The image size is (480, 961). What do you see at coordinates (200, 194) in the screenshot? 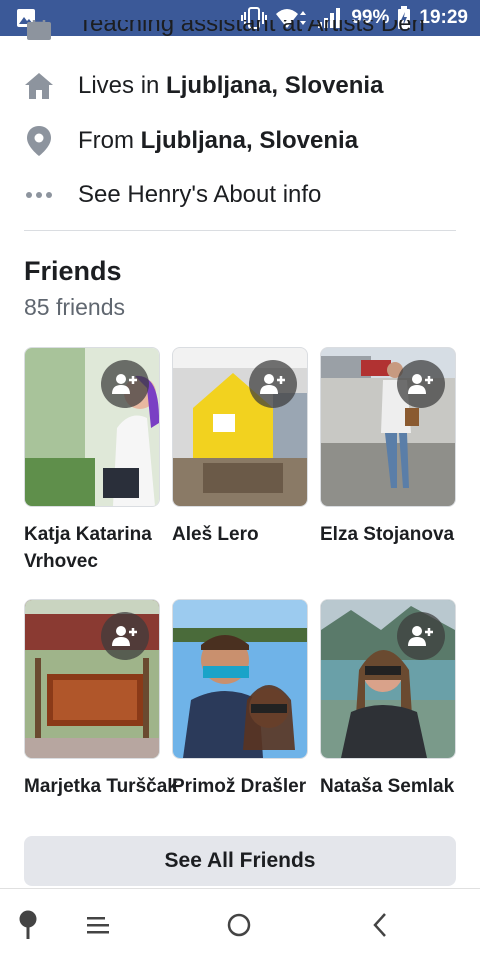
I see `see-about-label: See Henry's About info` at bounding box center [200, 194].